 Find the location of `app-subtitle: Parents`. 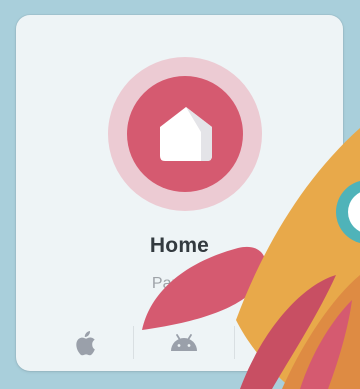

app-subtitle: Parents is located at coordinates (179, 283).